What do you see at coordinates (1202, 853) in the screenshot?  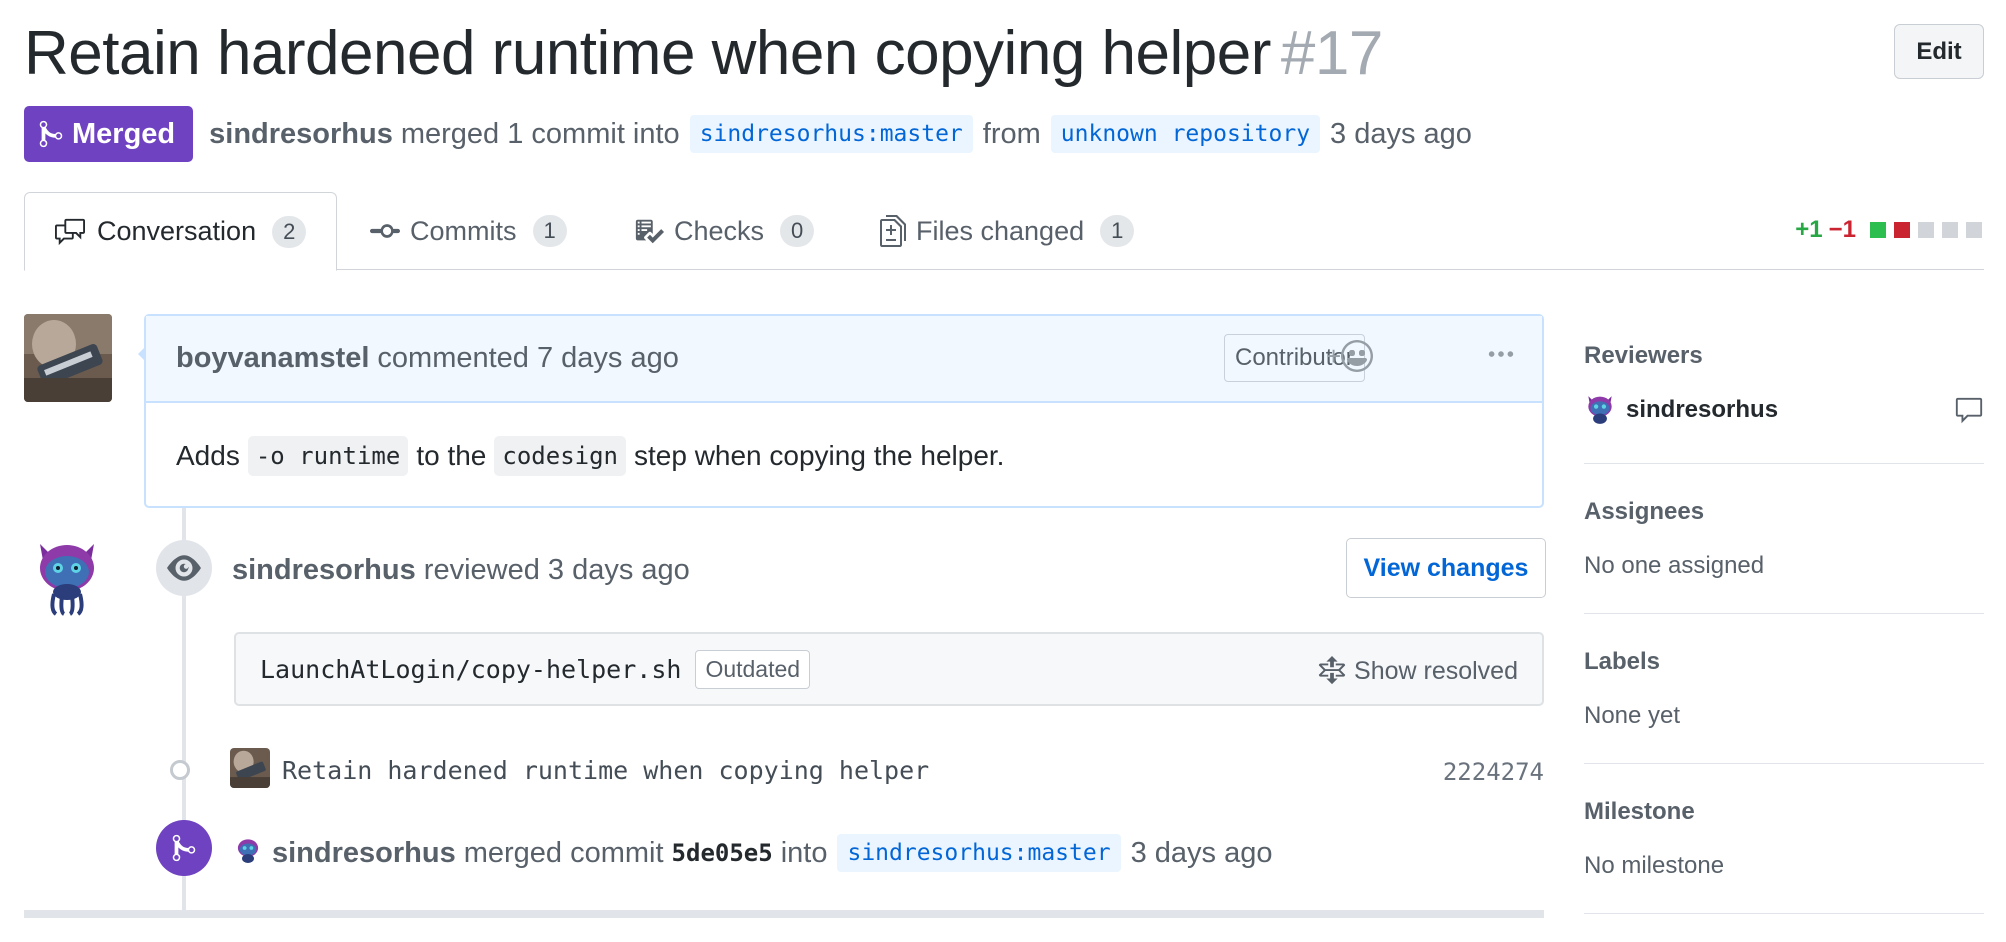 I see `merge-event-time: 3 days ago` at bounding box center [1202, 853].